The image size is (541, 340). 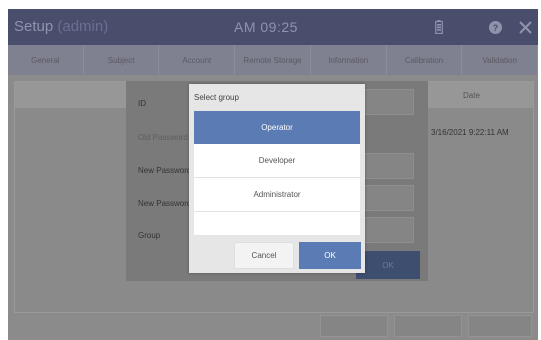 What do you see at coordinates (277, 228) in the screenshot?
I see `group-option-empty` at bounding box center [277, 228].